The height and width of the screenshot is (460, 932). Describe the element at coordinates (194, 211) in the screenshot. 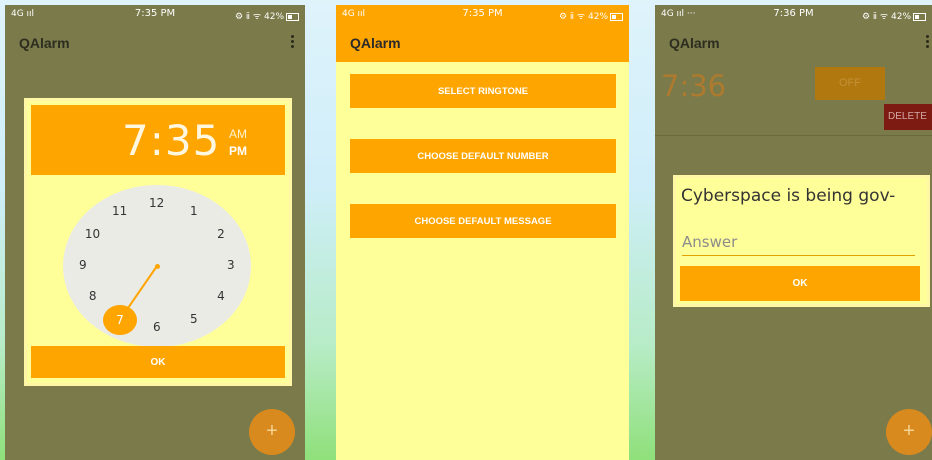

I see `clock-hour-1: 1` at that location.